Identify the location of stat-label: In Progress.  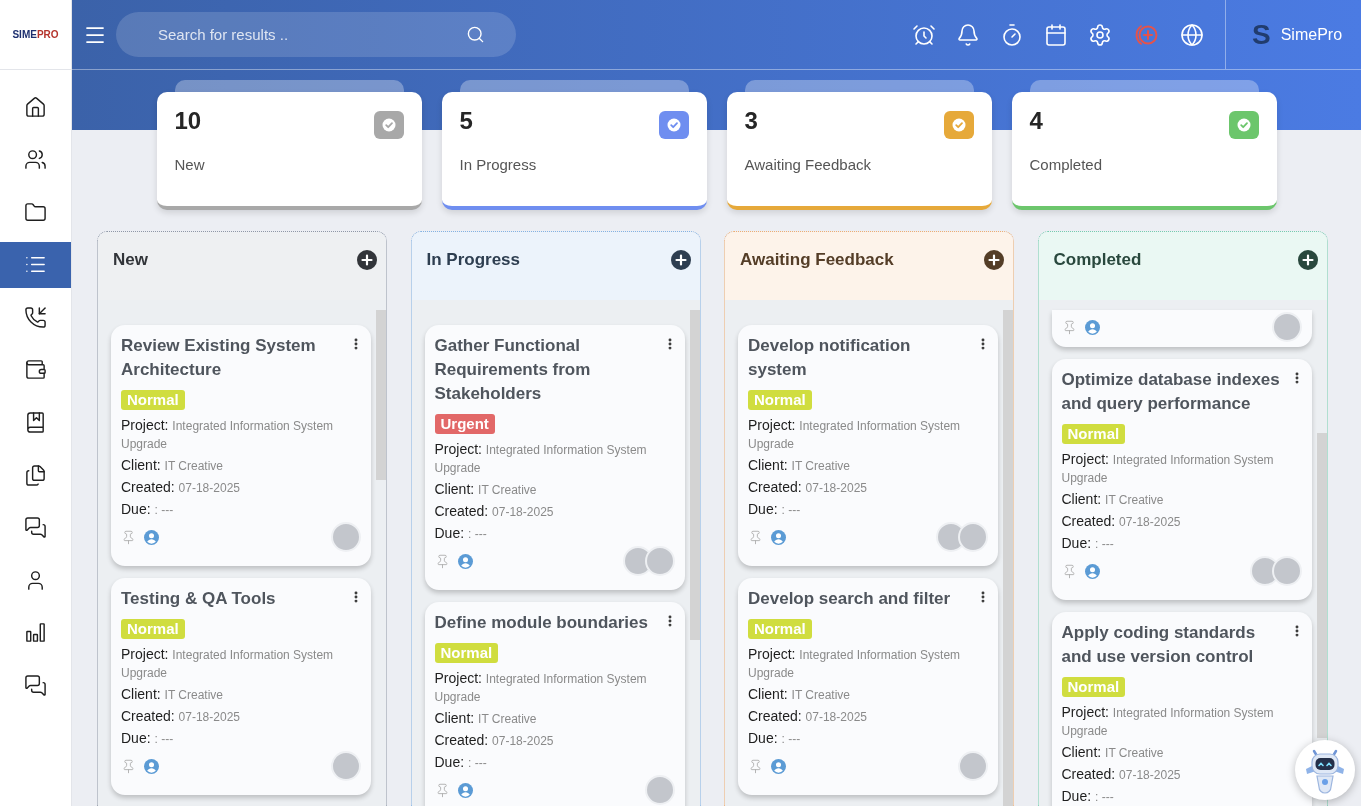
(498, 165).